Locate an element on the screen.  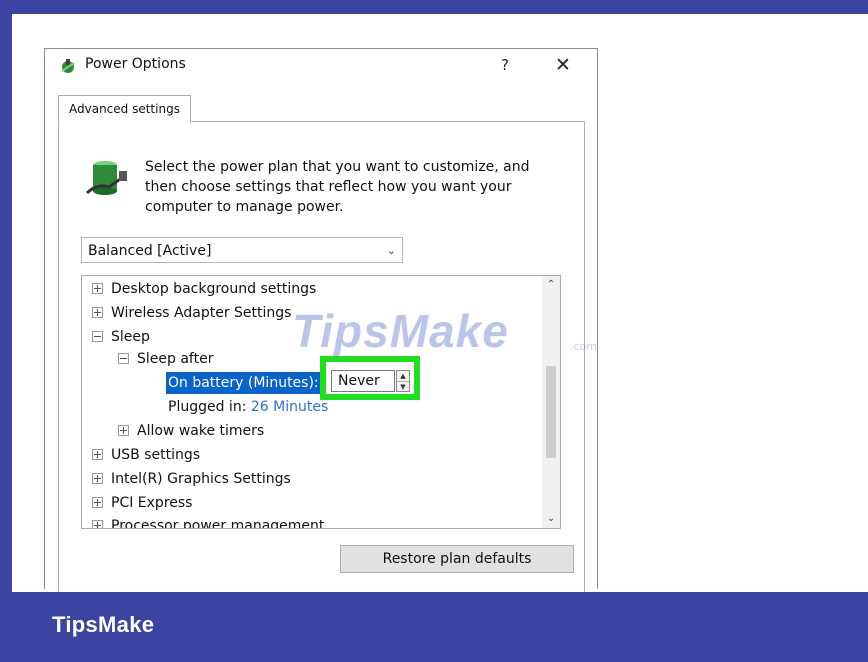
tree-item-allow-wake-timers: Allow wake timers is located at coordinates (191, 431).